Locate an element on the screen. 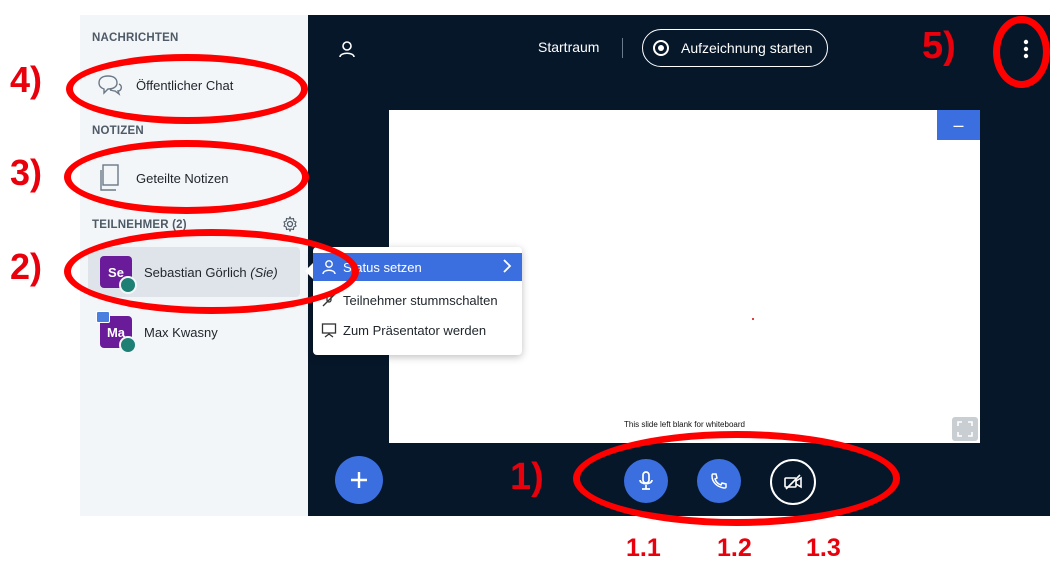 The height and width of the screenshot is (563, 1050). room-title: Startraum is located at coordinates (569, 47).